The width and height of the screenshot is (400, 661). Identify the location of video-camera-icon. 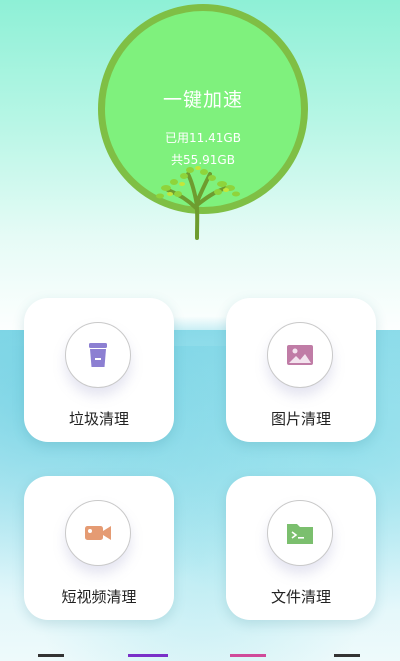
(98, 533).